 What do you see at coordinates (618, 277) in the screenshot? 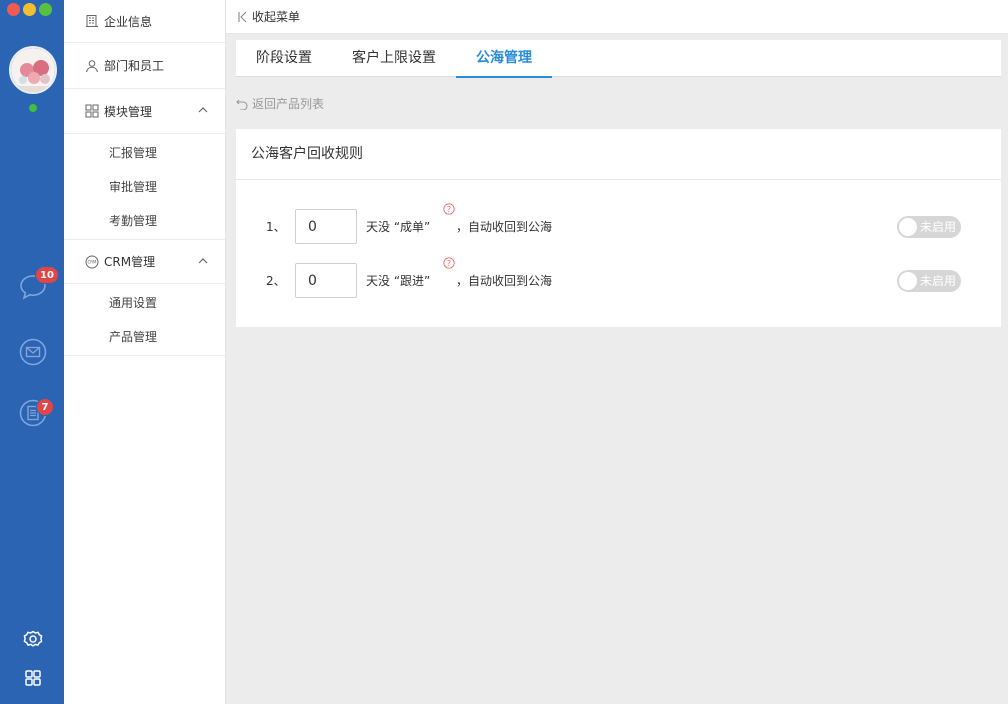
I see `rule-row-followup: 2、 天没 “跟进” ? ，自动收回到公海 未启用` at bounding box center [618, 277].